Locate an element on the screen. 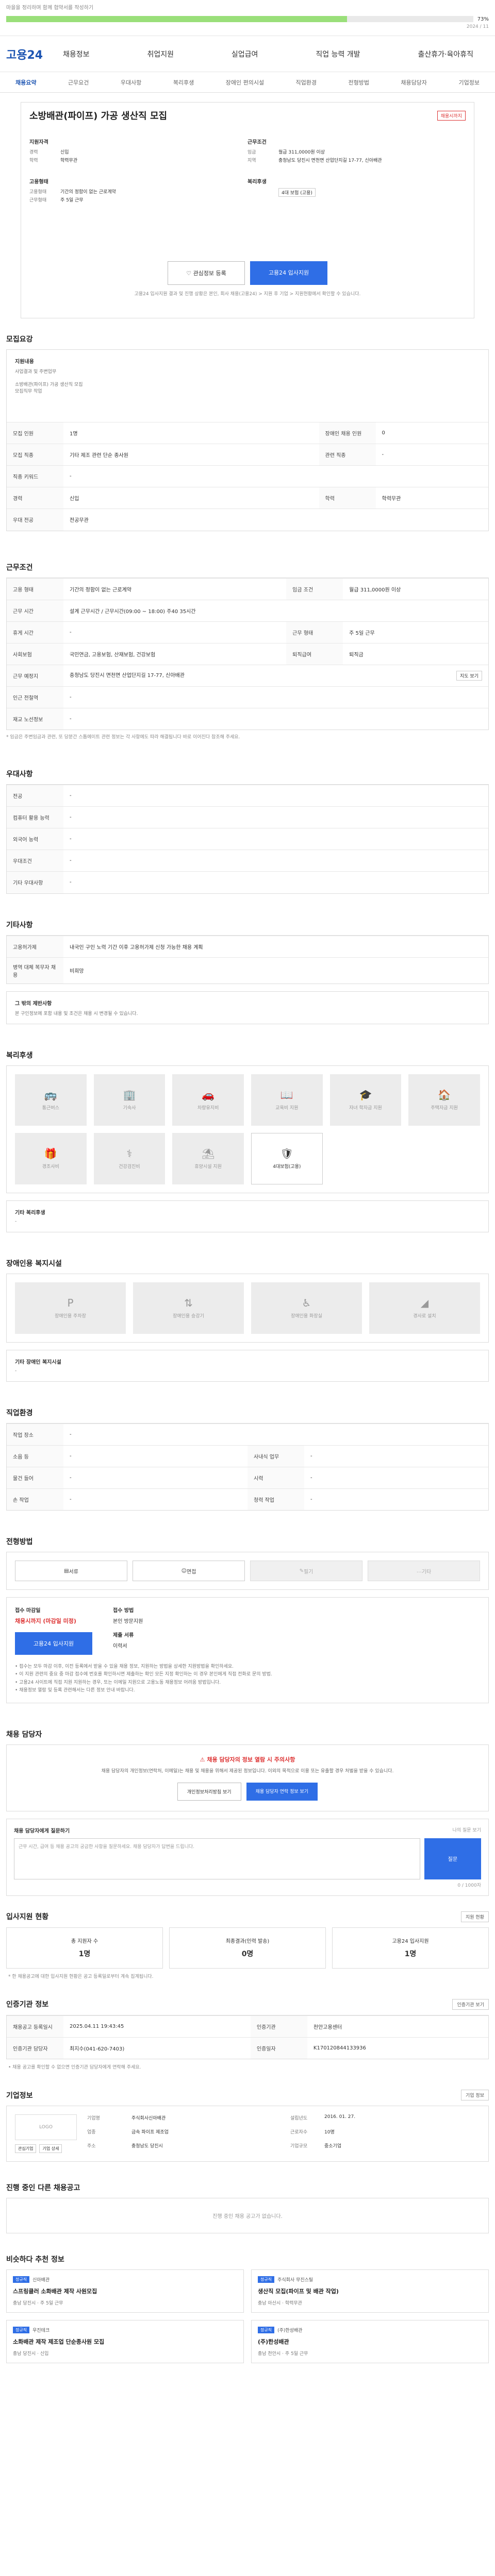  row-key: 고용허가제 is located at coordinates (35, 946).